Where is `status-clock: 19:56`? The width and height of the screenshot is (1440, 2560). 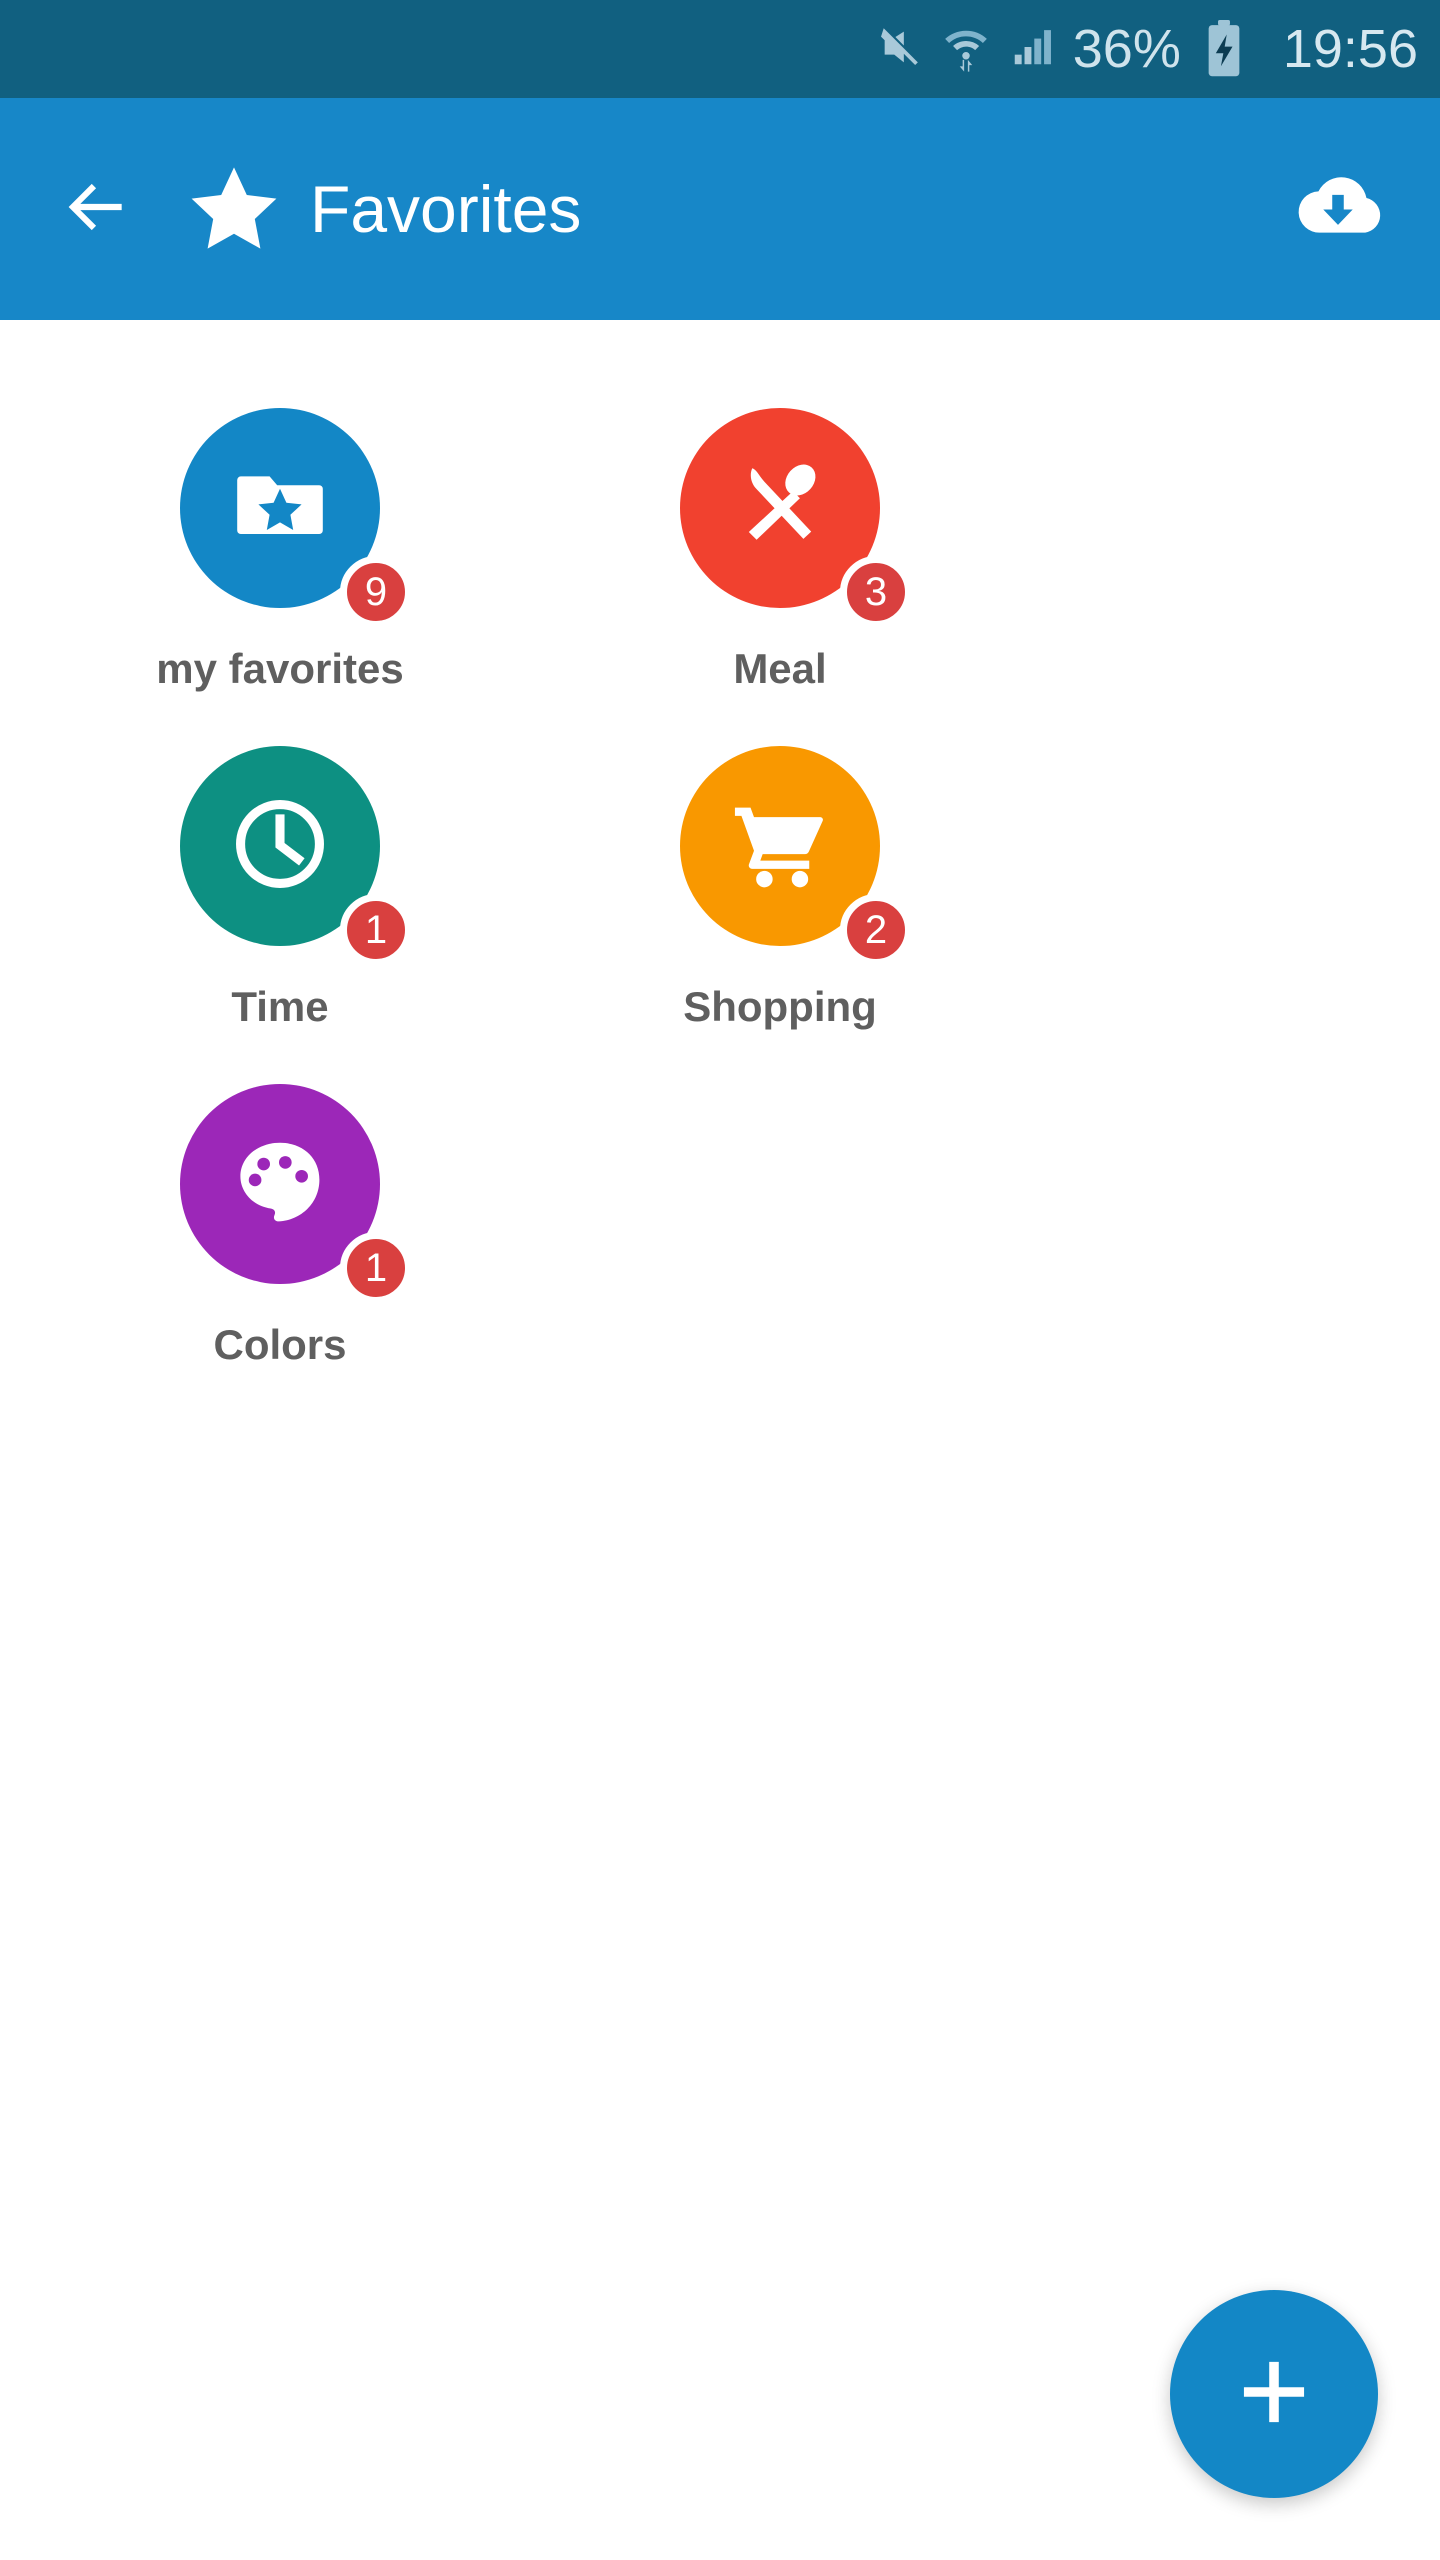 status-clock: 19:56 is located at coordinates (1350, 49).